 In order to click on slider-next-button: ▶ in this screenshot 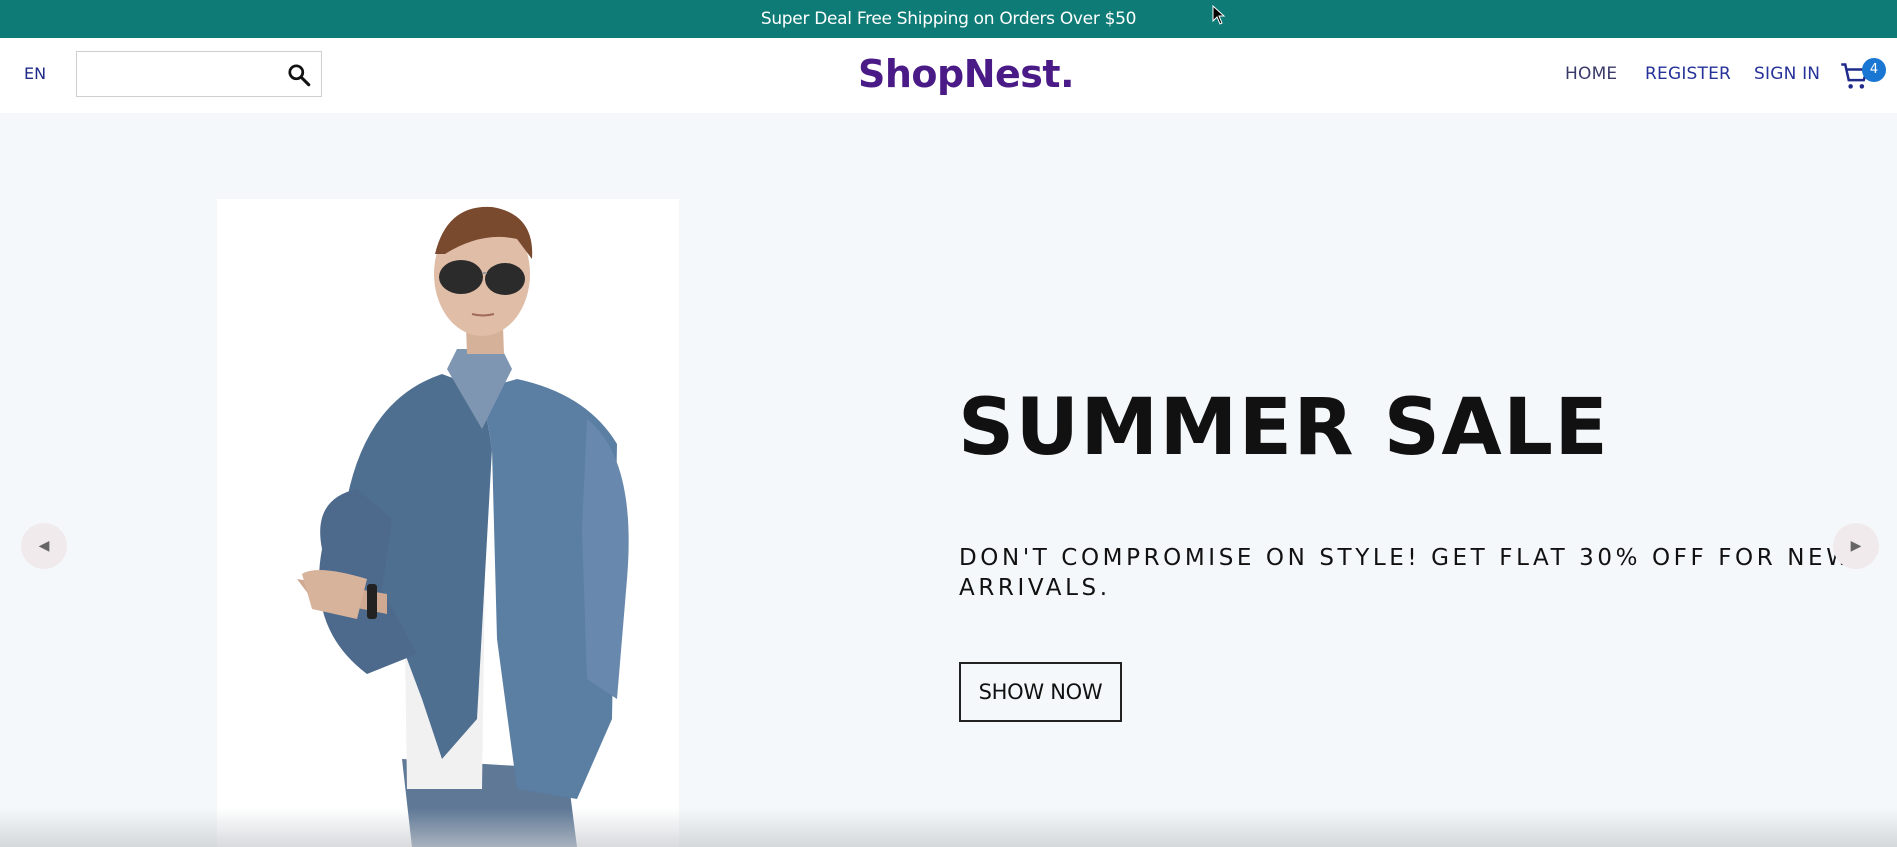, I will do `click(1856, 546)`.